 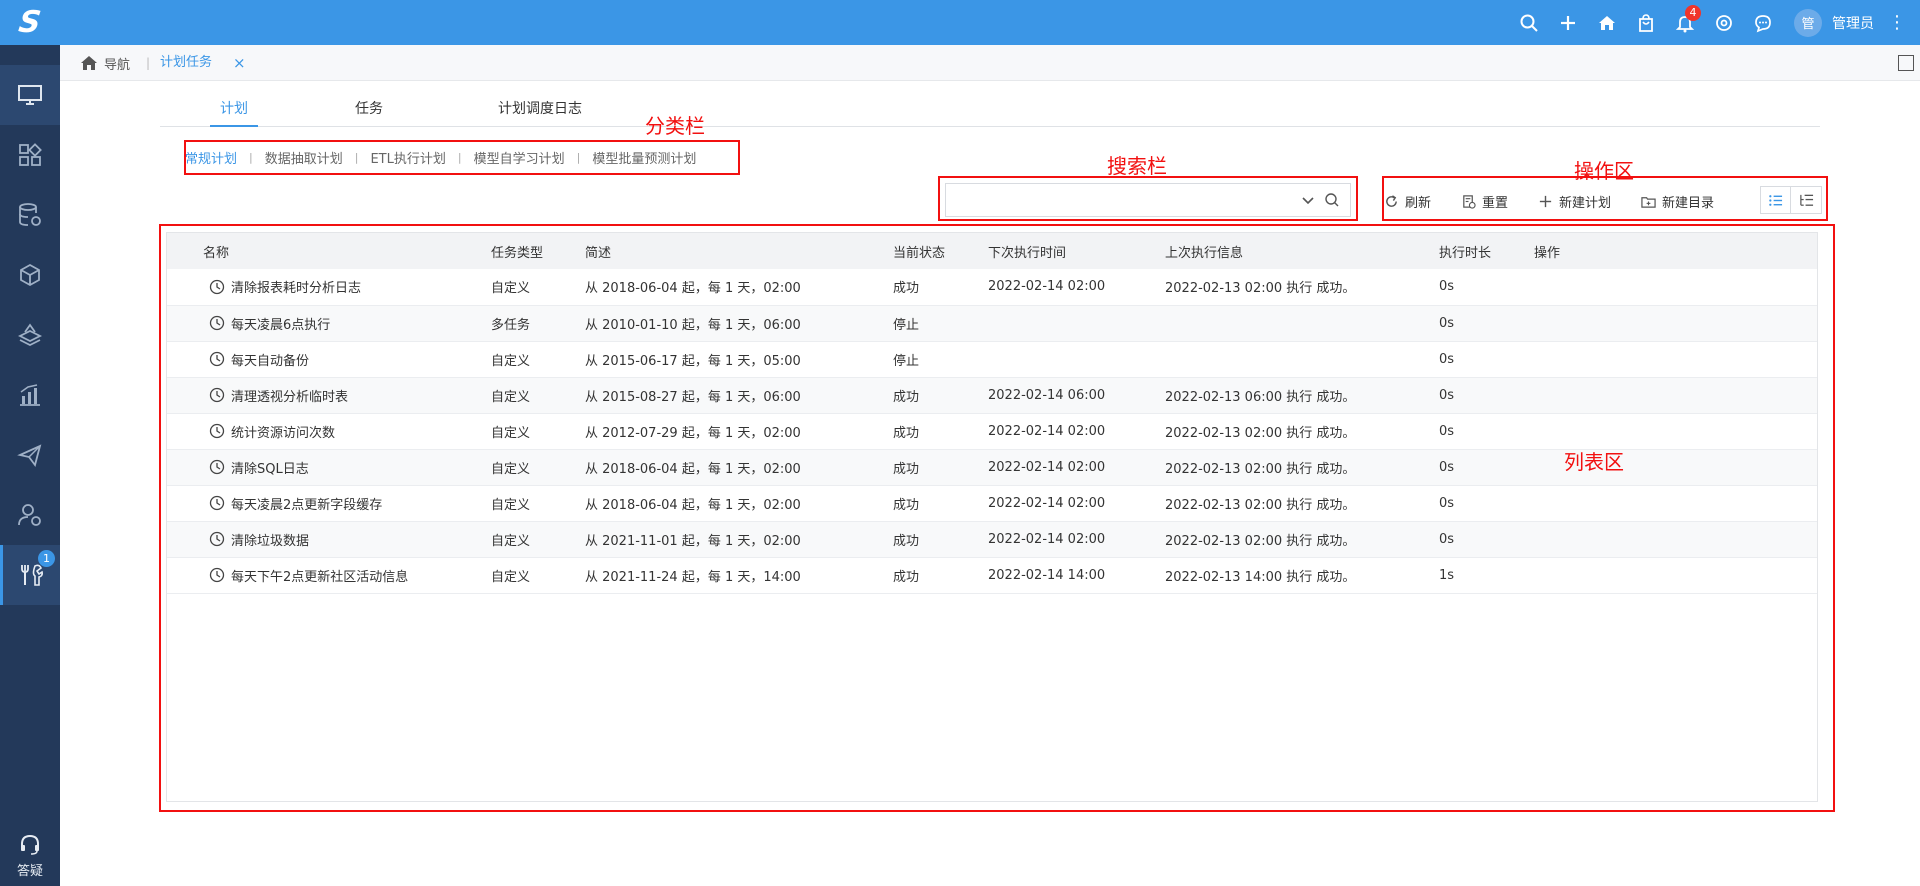 I want to click on cube-icon, so click(x=30, y=275).